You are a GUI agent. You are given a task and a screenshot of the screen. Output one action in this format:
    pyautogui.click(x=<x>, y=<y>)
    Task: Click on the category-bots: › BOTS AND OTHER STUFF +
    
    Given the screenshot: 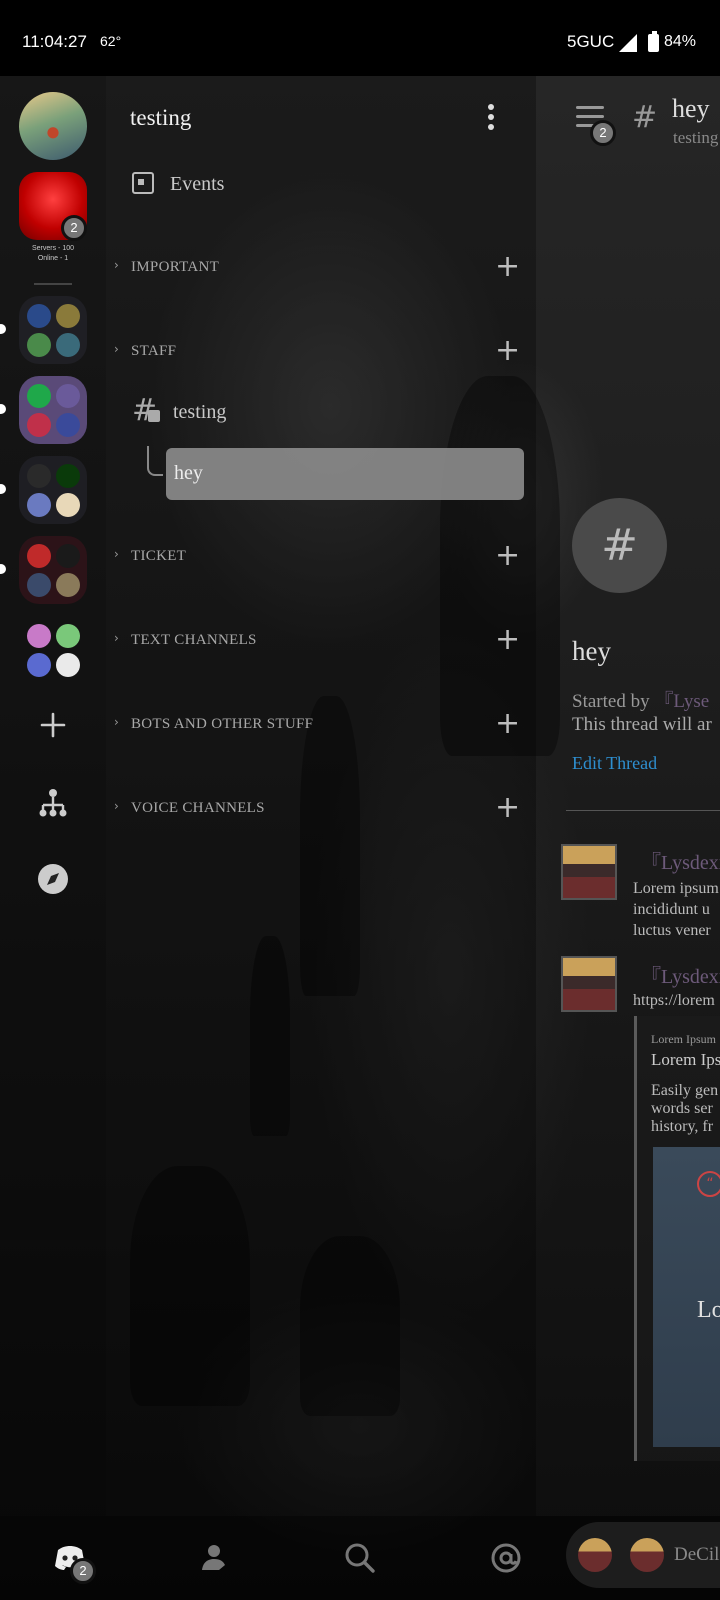 What is the action you would take?
    pyautogui.click(x=319, y=725)
    